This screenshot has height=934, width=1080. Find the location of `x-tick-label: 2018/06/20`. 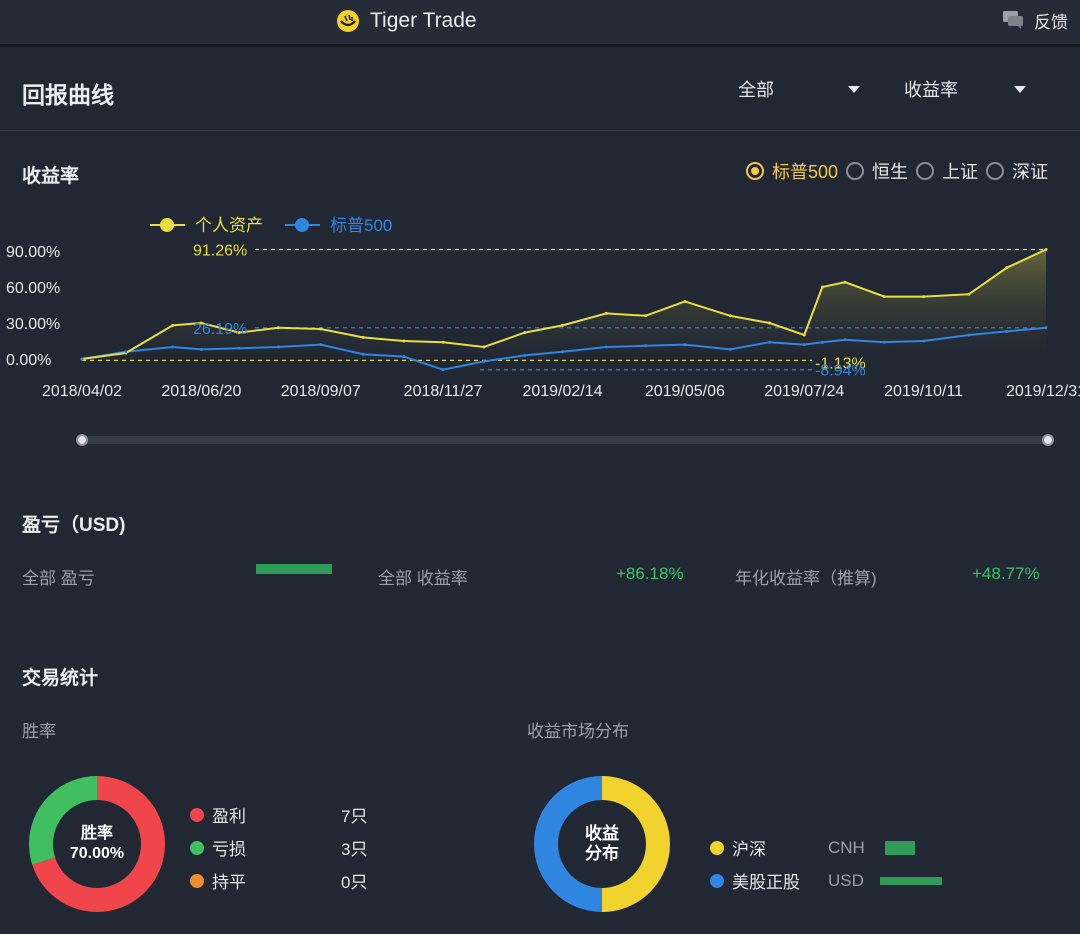

x-tick-label: 2018/06/20 is located at coordinates (201, 391).